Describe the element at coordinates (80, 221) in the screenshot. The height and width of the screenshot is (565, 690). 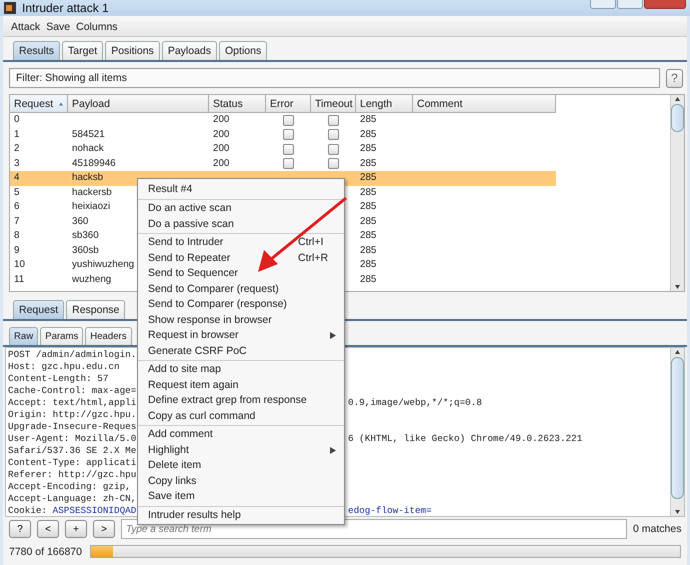
I see `table-cell: 360` at that location.